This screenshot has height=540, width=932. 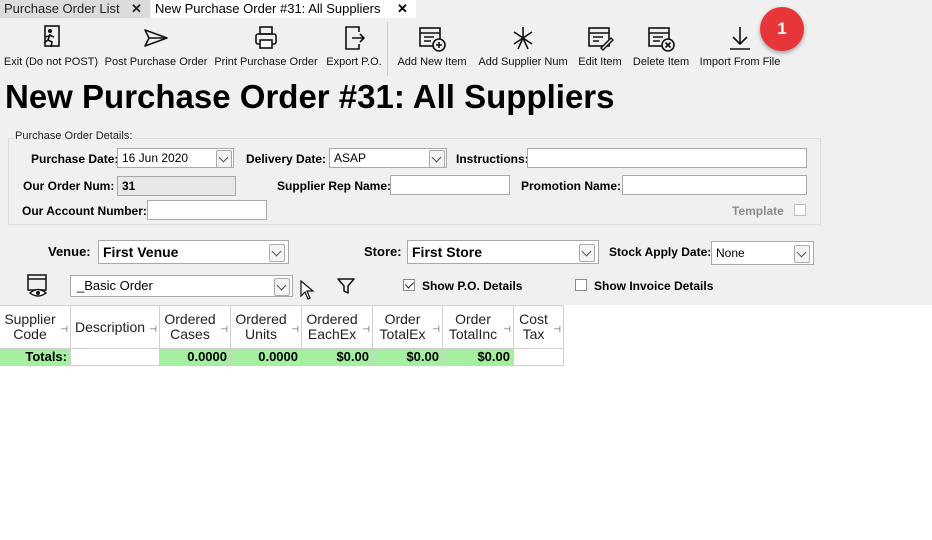 I want to click on column-header-ordered-units: Ordered Units ⊣, so click(x=266, y=327).